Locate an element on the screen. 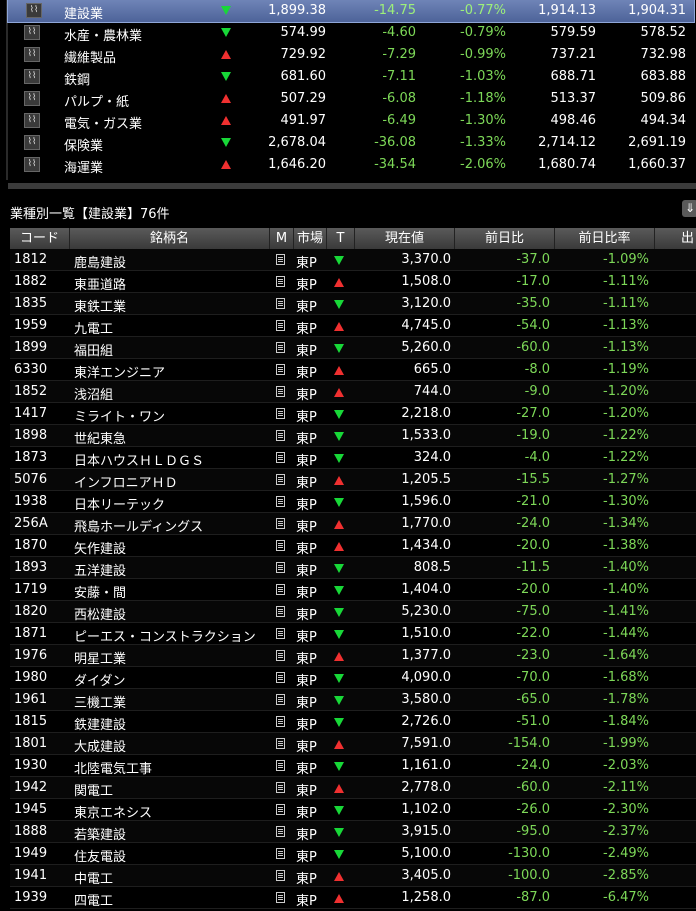 The height and width of the screenshot is (911, 696). stock-name: 浅沼組 is located at coordinates (93, 393).